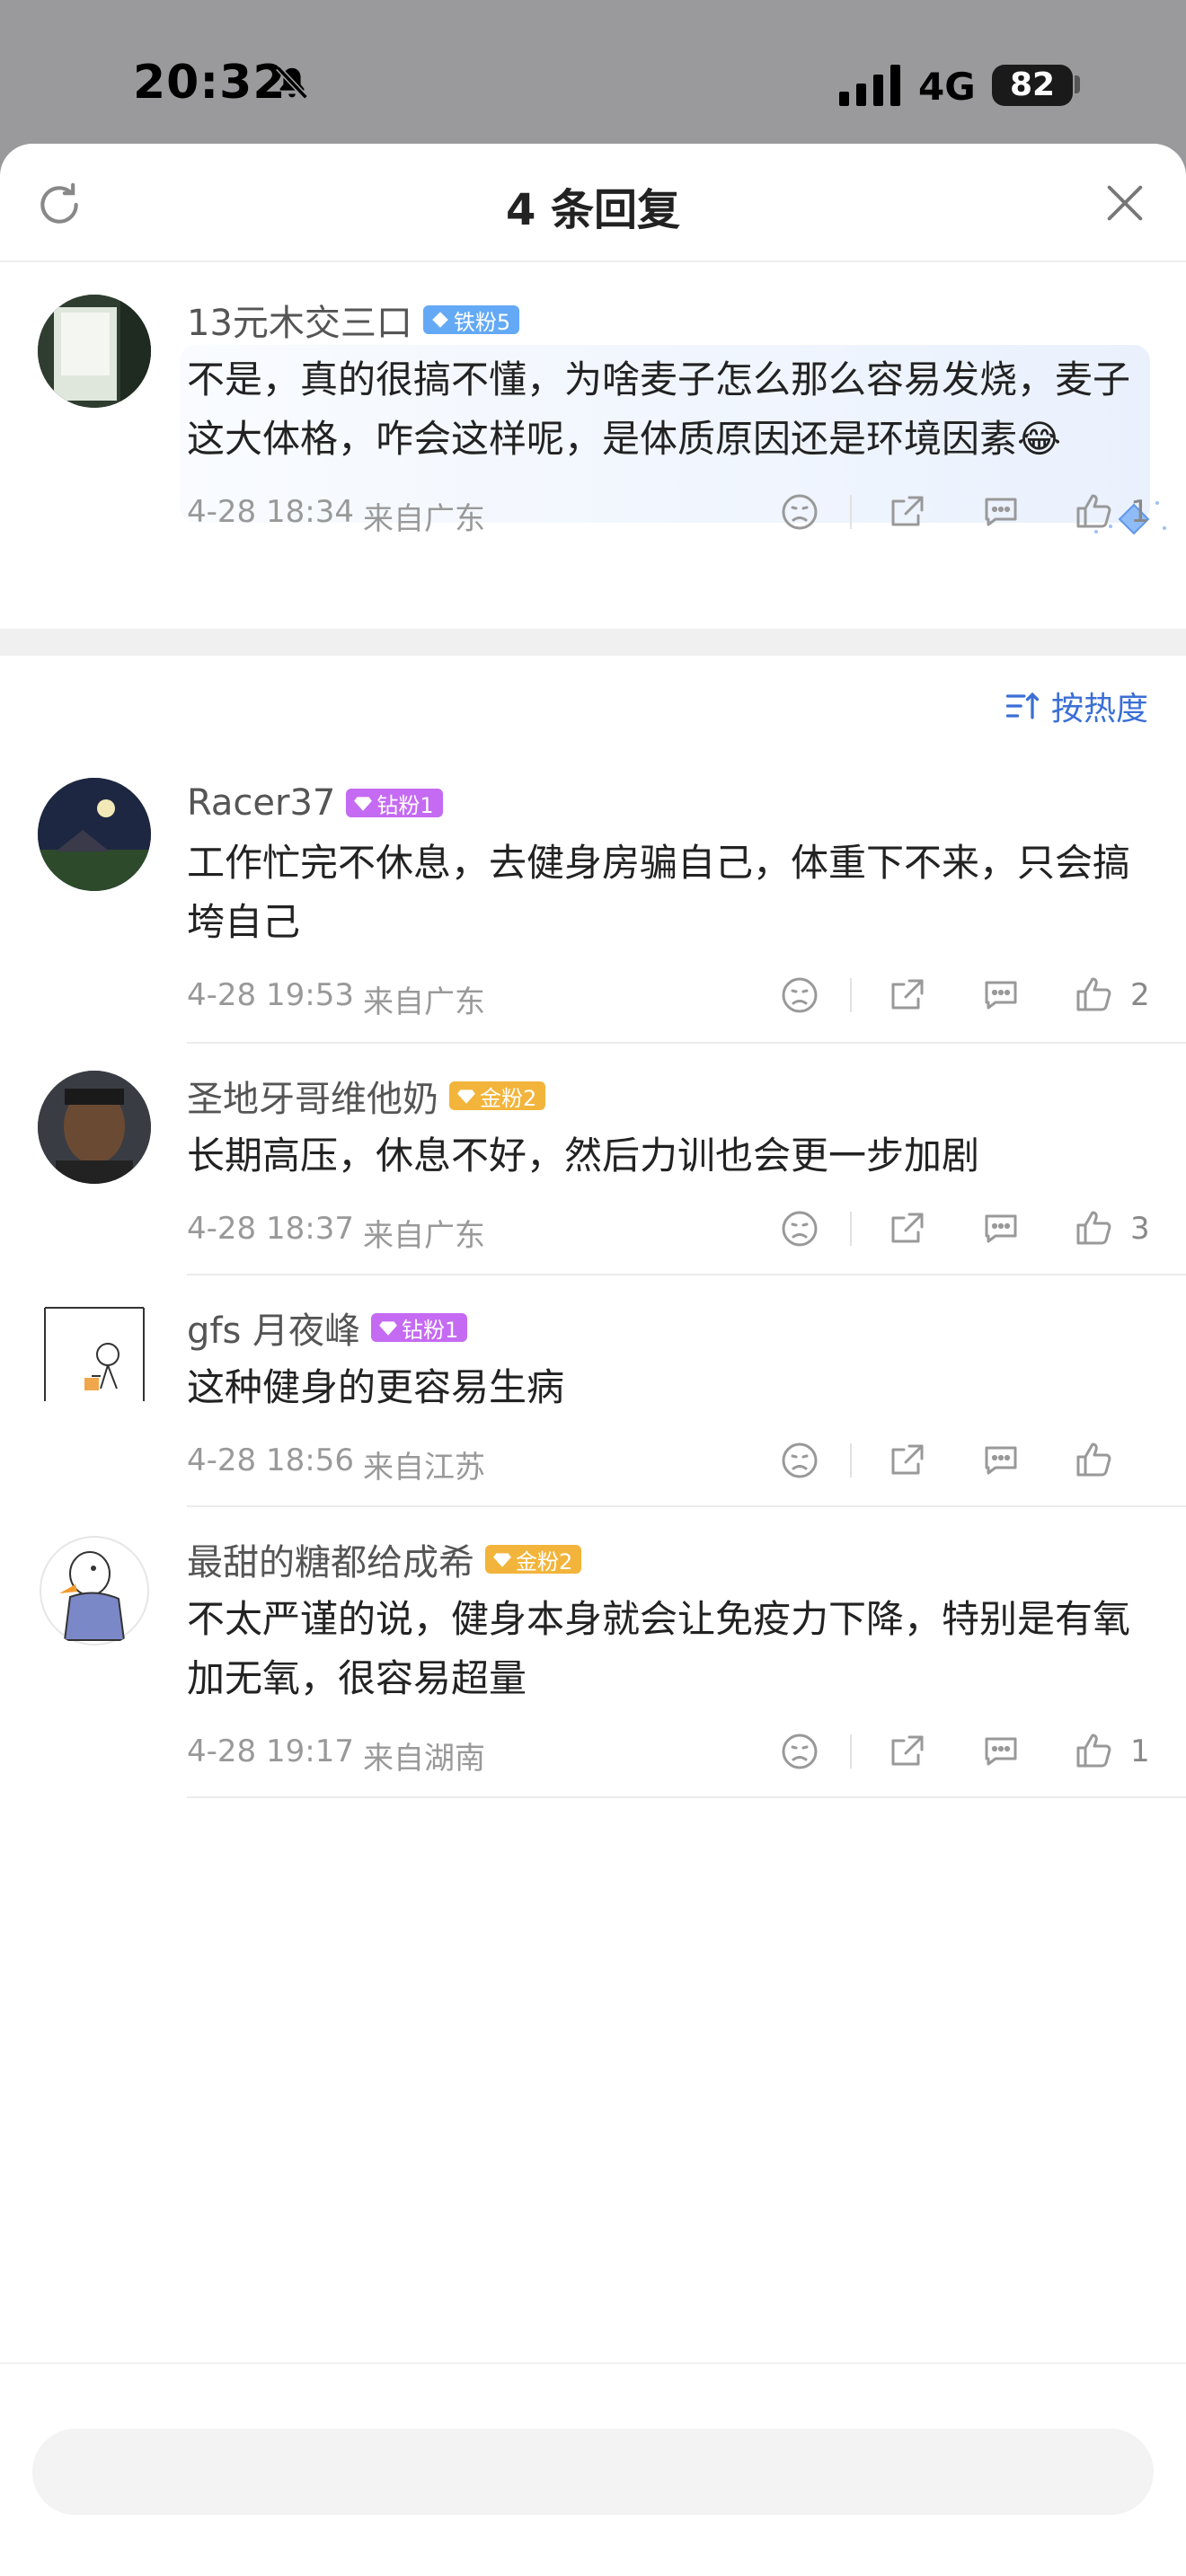  Describe the element at coordinates (668, 1751) in the screenshot. I see `comment-meta: 4-28 19:17 来自湖南 1` at that location.